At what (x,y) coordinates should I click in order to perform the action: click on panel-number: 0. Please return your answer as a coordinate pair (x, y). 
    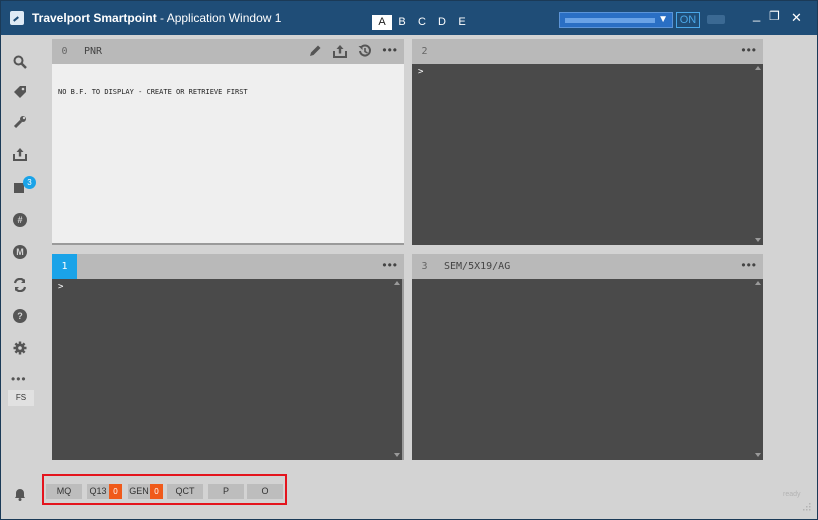
    Looking at the image, I should click on (64, 51).